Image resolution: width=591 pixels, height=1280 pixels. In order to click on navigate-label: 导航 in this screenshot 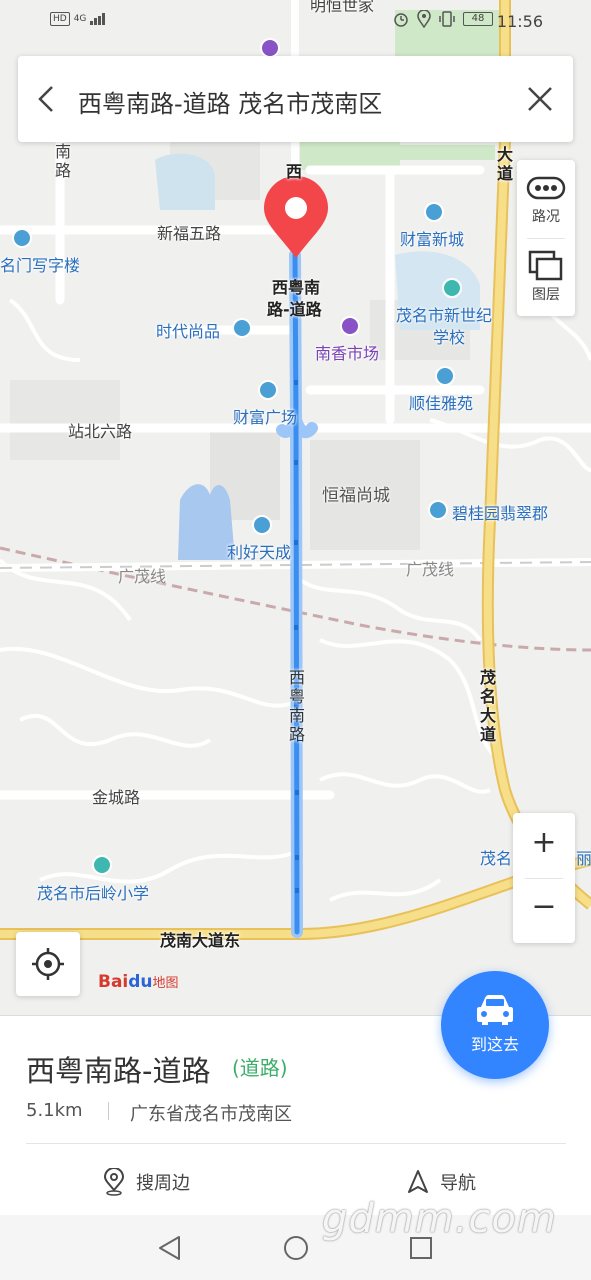, I will do `click(458, 1183)`.